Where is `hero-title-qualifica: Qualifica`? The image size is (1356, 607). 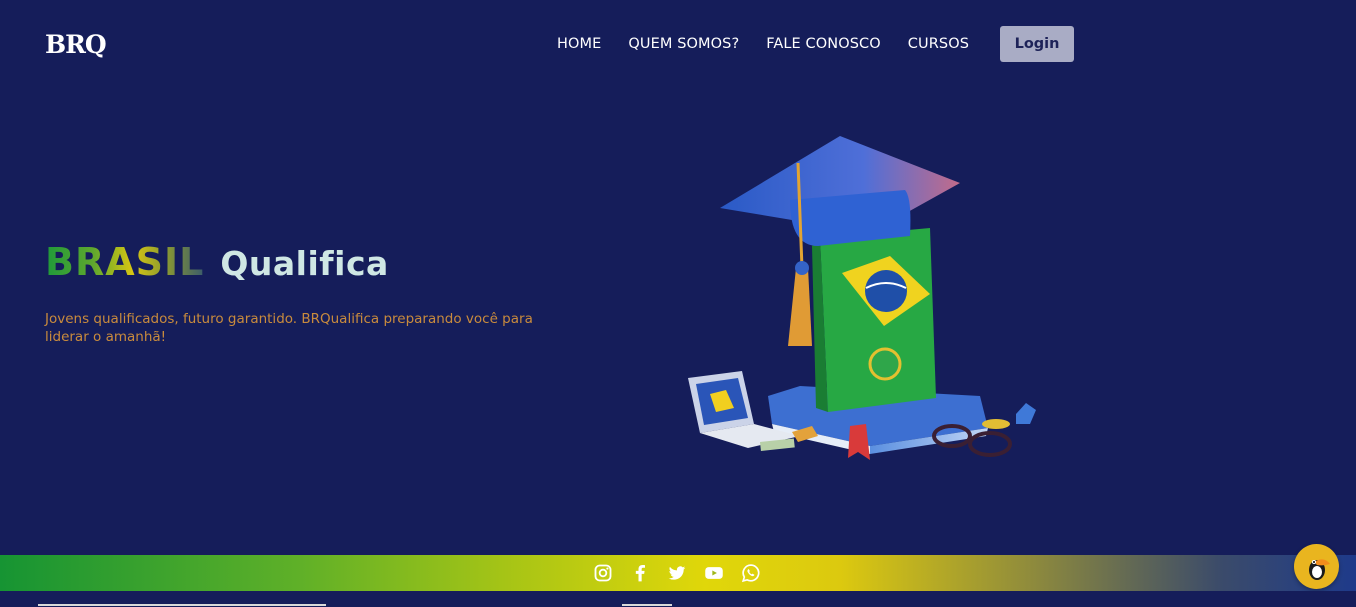
hero-title-qualifica: Qualifica is located at coordinates (304, 263).